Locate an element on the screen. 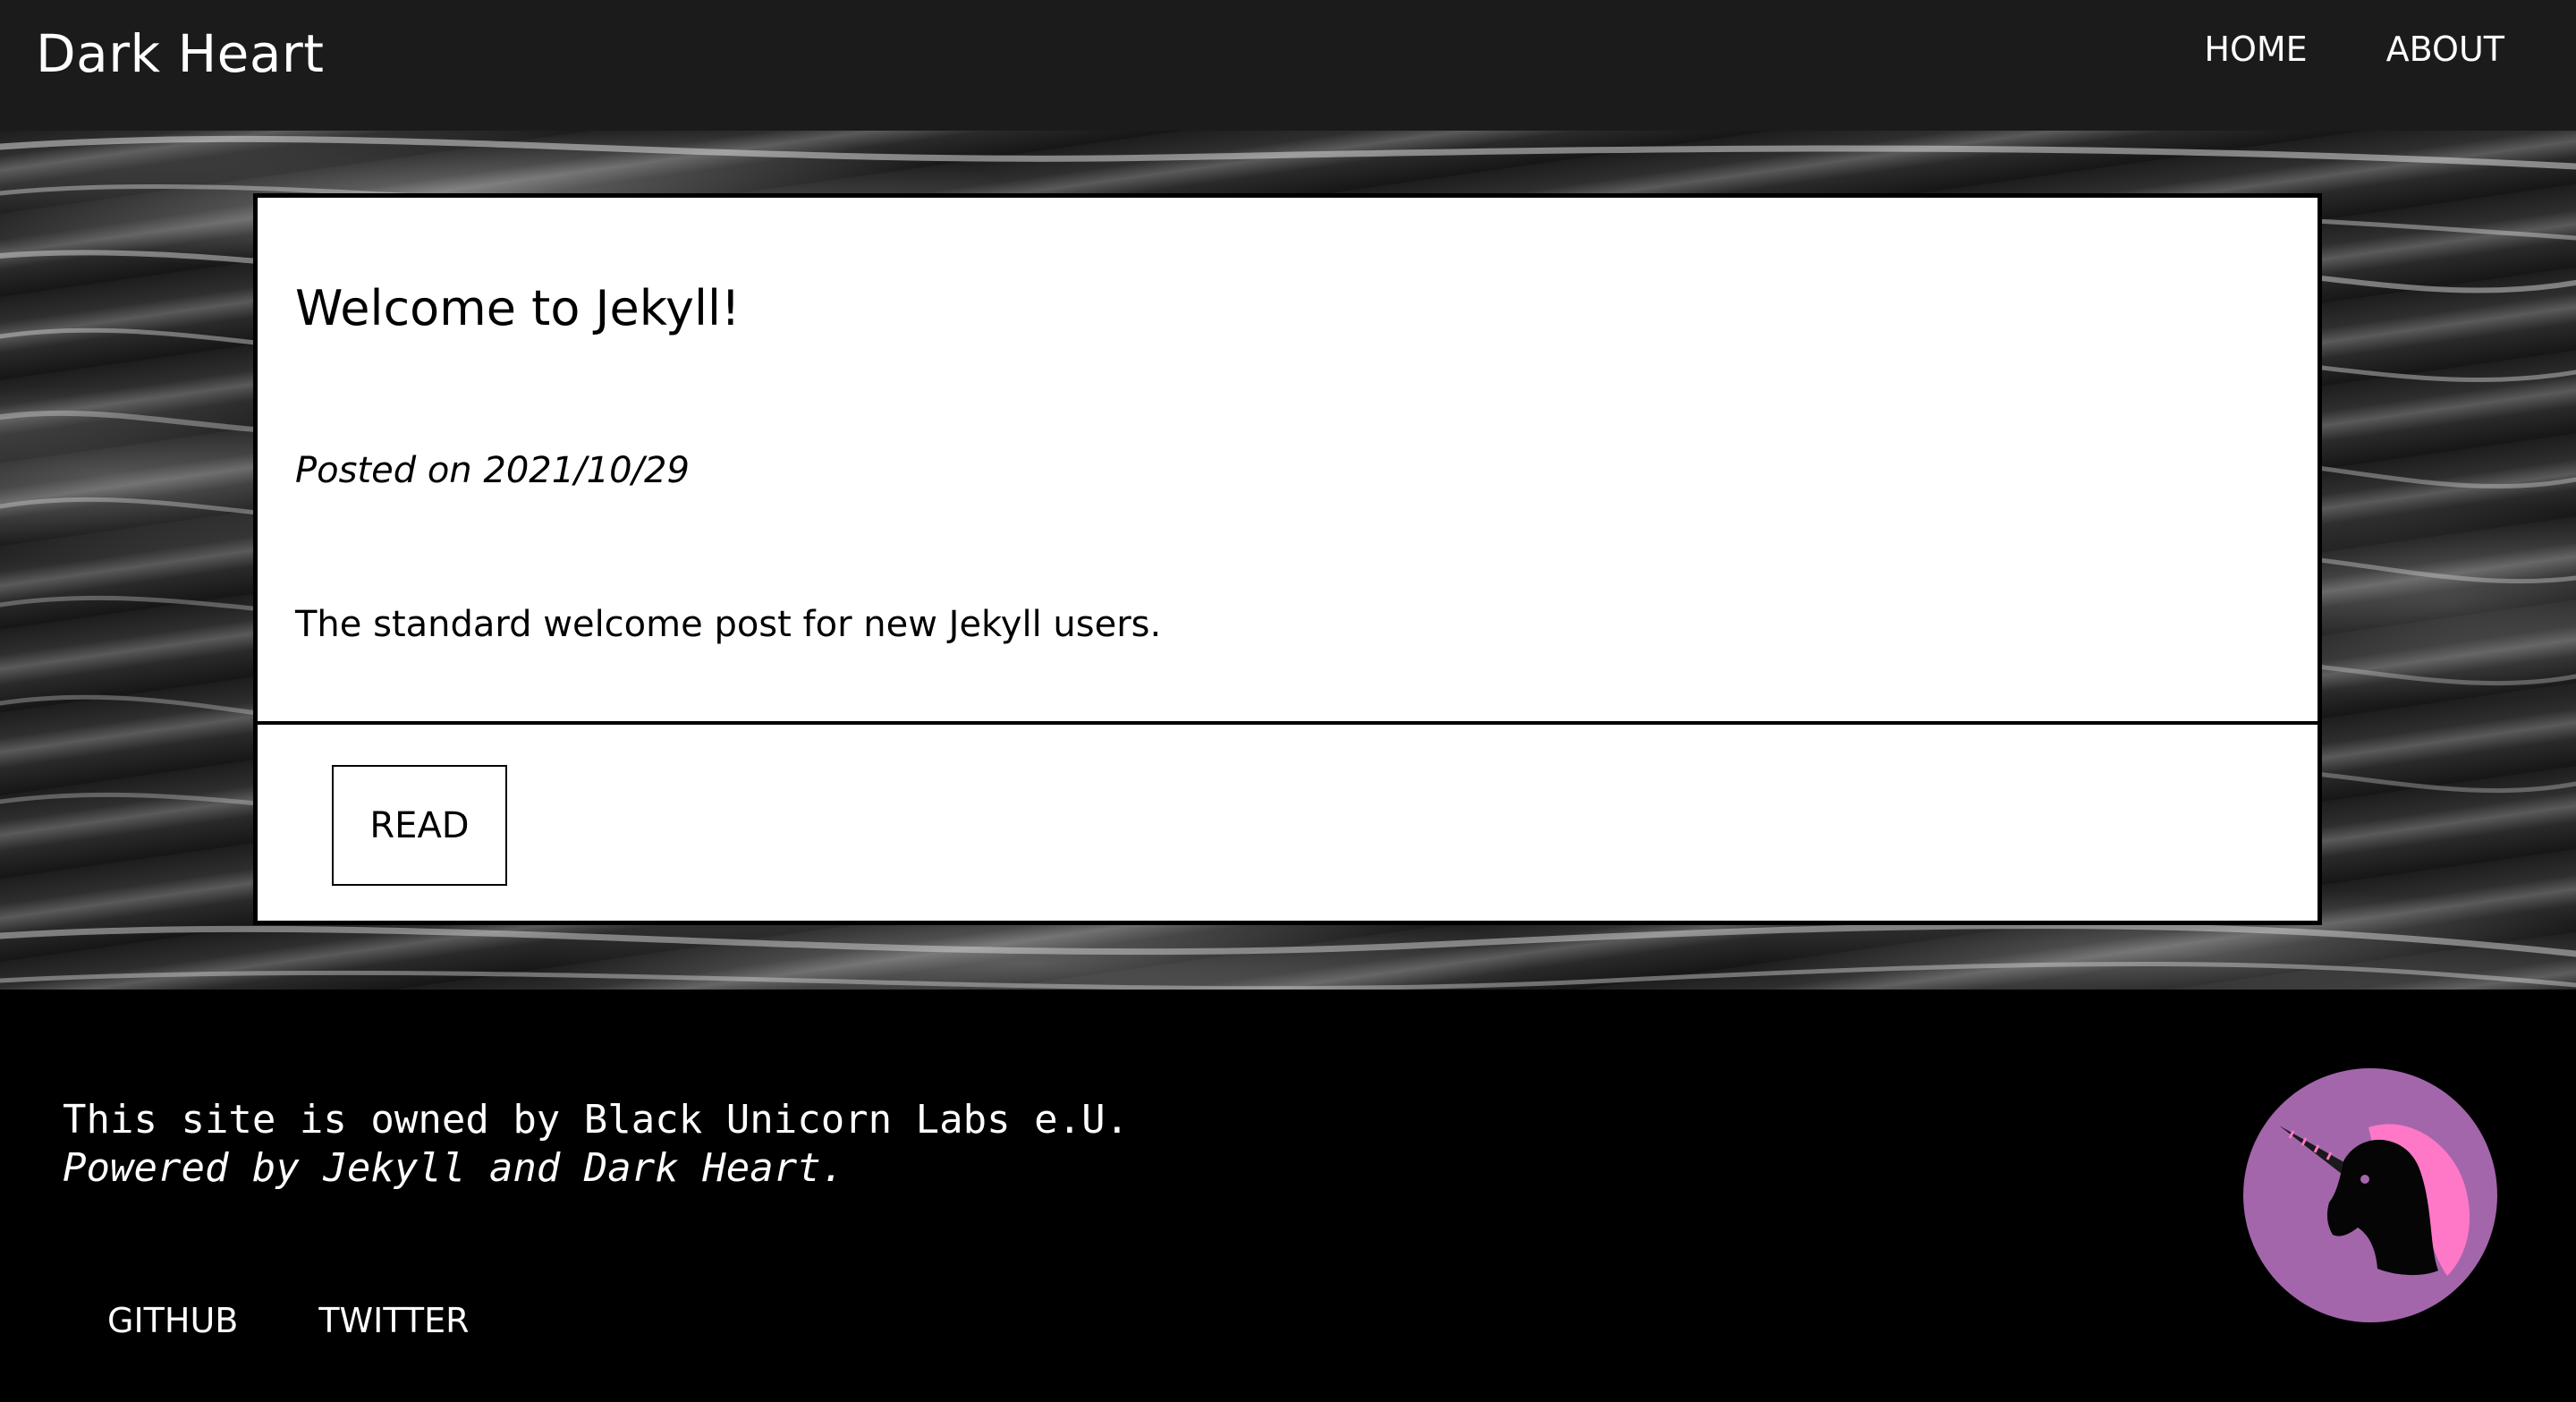  card-divider is located at coordinates (1288, 723).